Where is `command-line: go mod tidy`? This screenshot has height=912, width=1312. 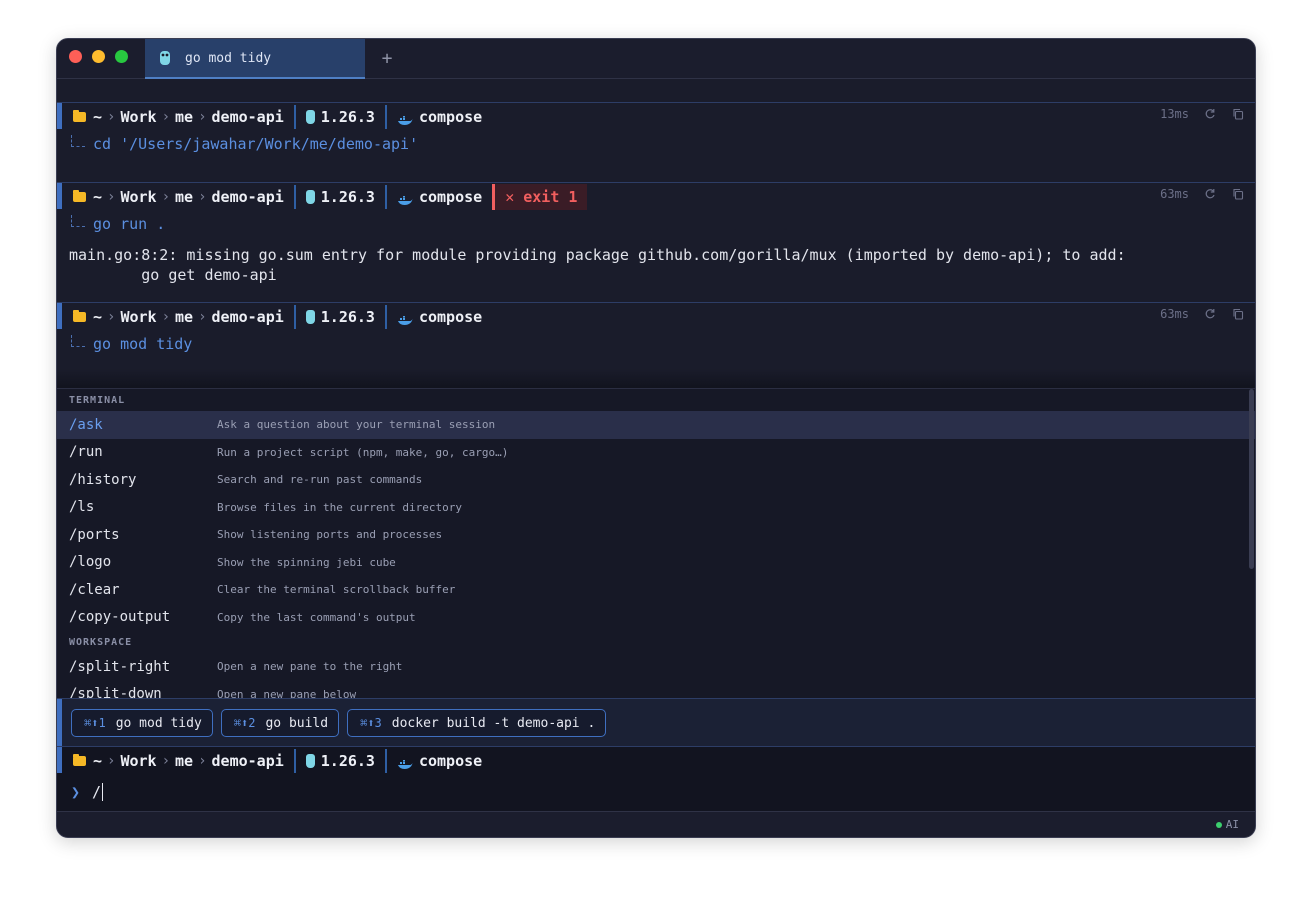
command-line: go mod tidy is located at coordinates (131, 344).